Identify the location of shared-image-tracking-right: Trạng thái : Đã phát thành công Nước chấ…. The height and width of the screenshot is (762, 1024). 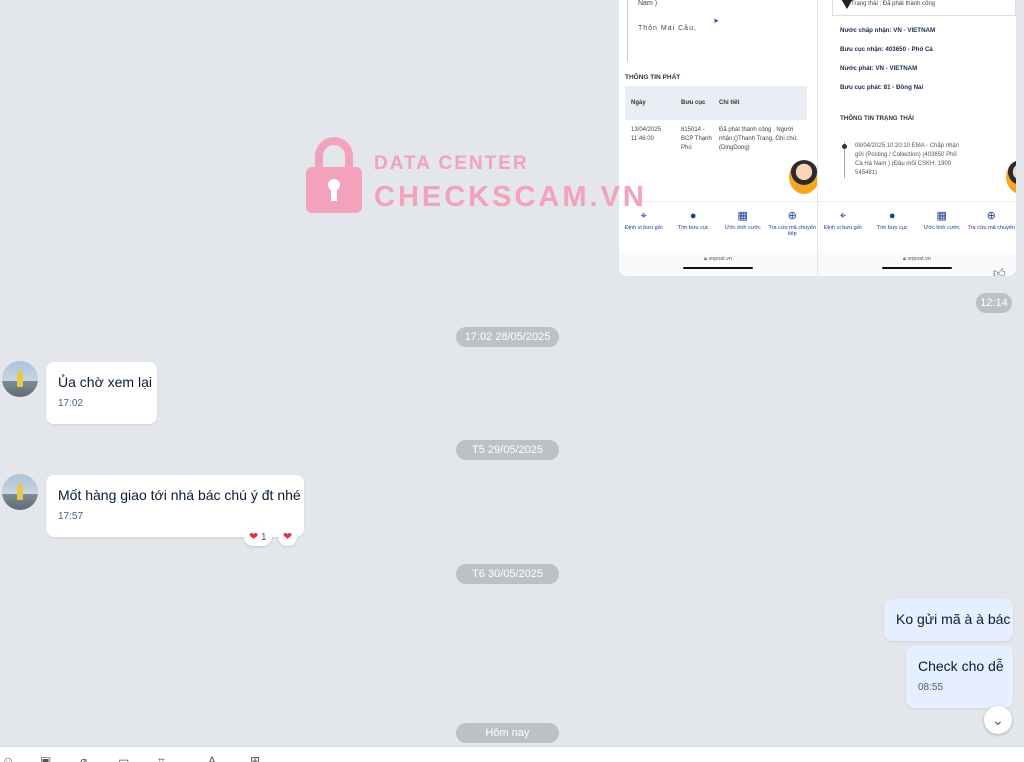
(917, 138).